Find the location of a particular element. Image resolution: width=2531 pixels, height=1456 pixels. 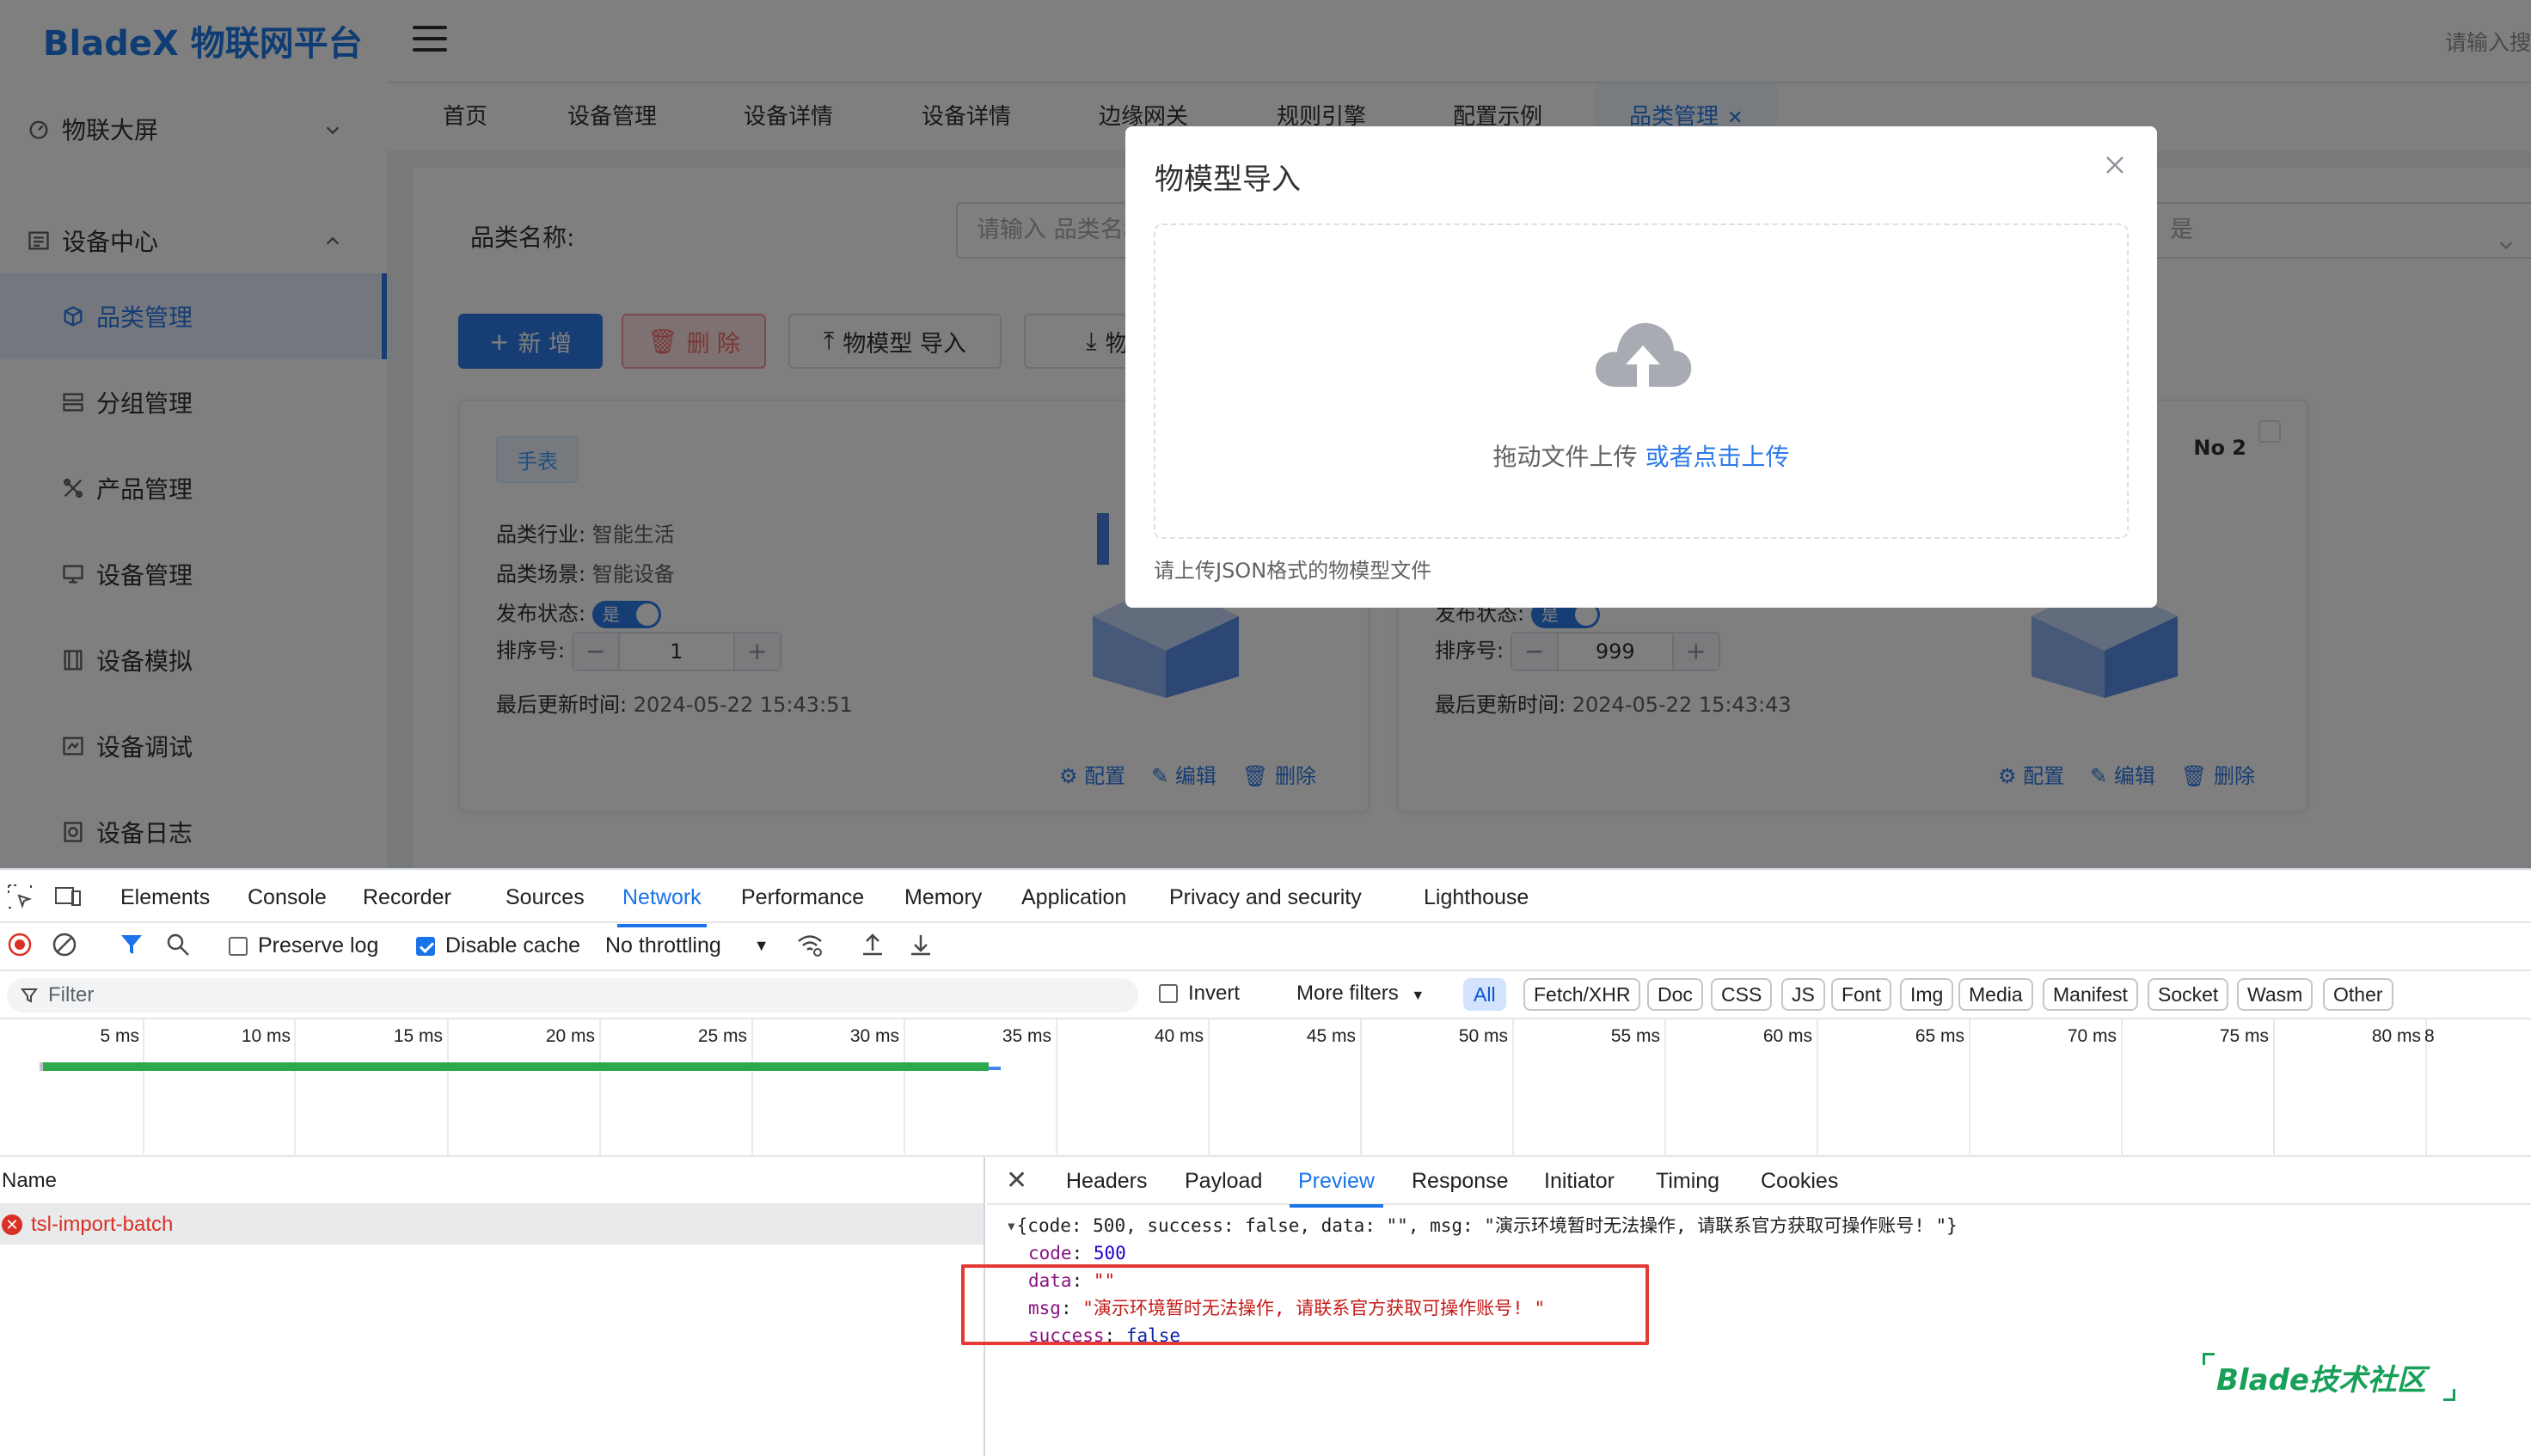

timeline-tick: 80 ms is located at coordinates (2396, 1036).